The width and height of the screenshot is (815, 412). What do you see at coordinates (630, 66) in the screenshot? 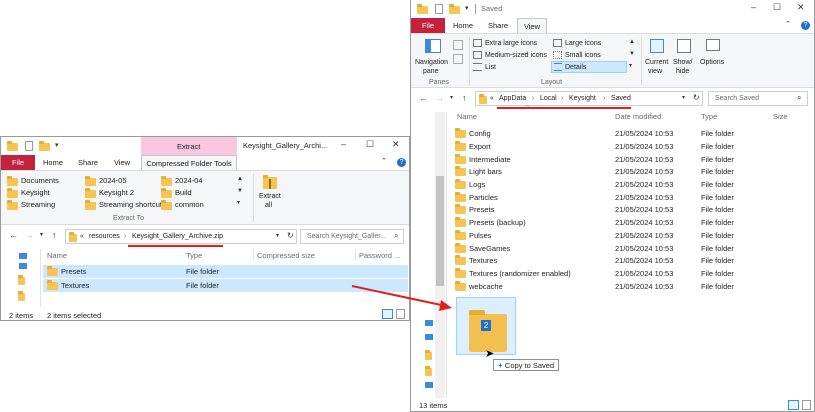
I see `more-layouts-icon: ▾` at bounding box center [630, 66].